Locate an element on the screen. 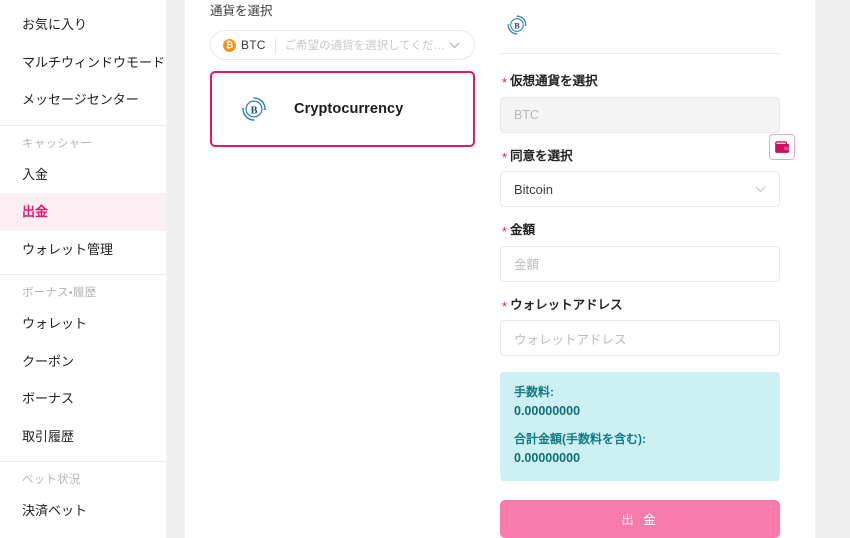  sidebar-group-title-bet-status: ベット状況 is located at coordinates (51, 480).